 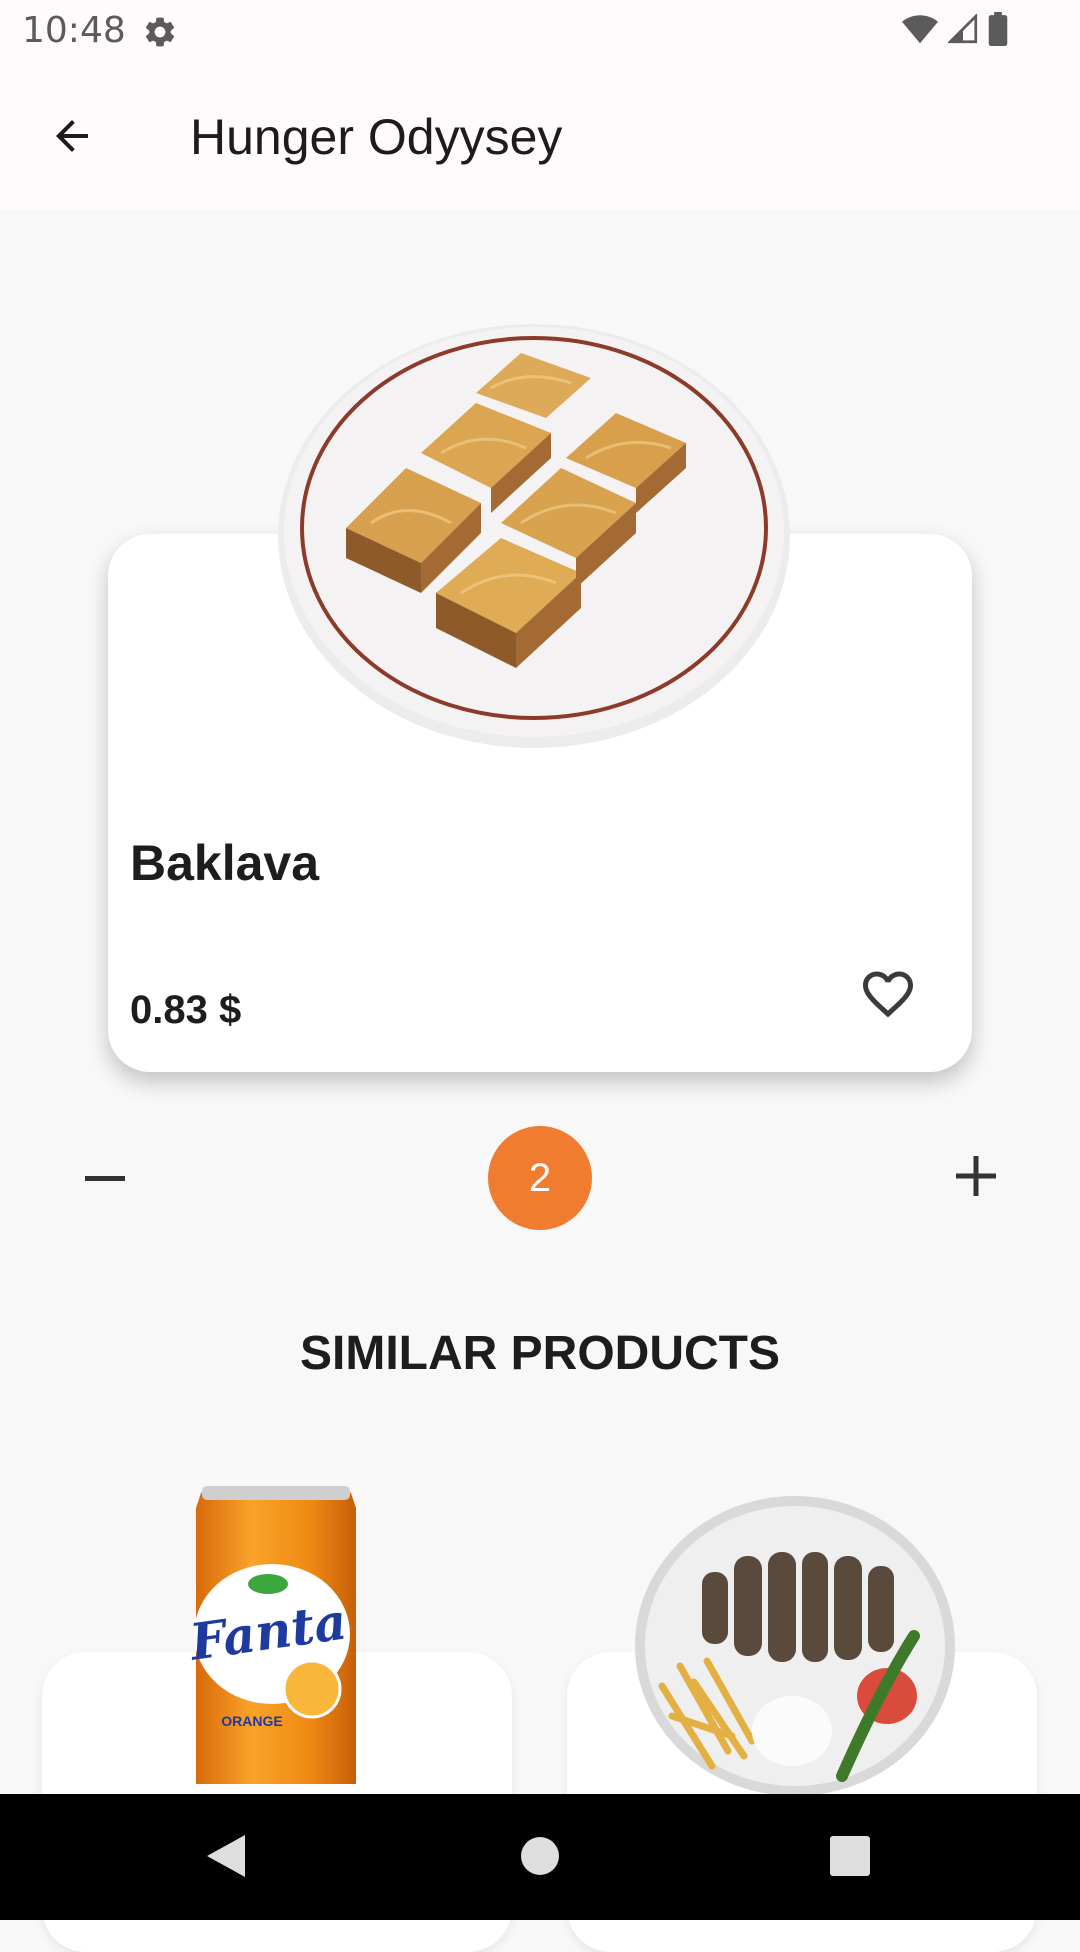 I want to click on product-price: 0.83 $, so click(x=186, y=1010).